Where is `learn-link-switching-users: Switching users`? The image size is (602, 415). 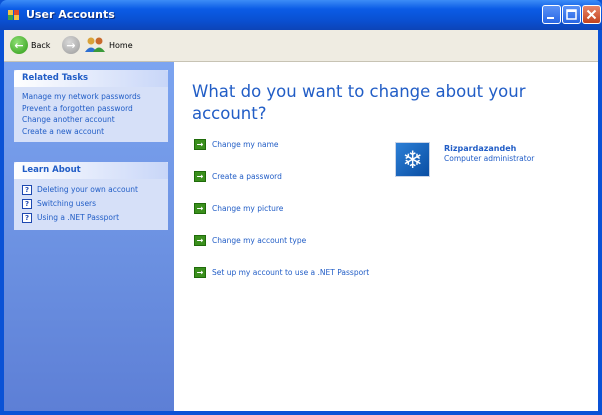
learn-link-switching-users: Switching users is located at coordinates (66, 203).